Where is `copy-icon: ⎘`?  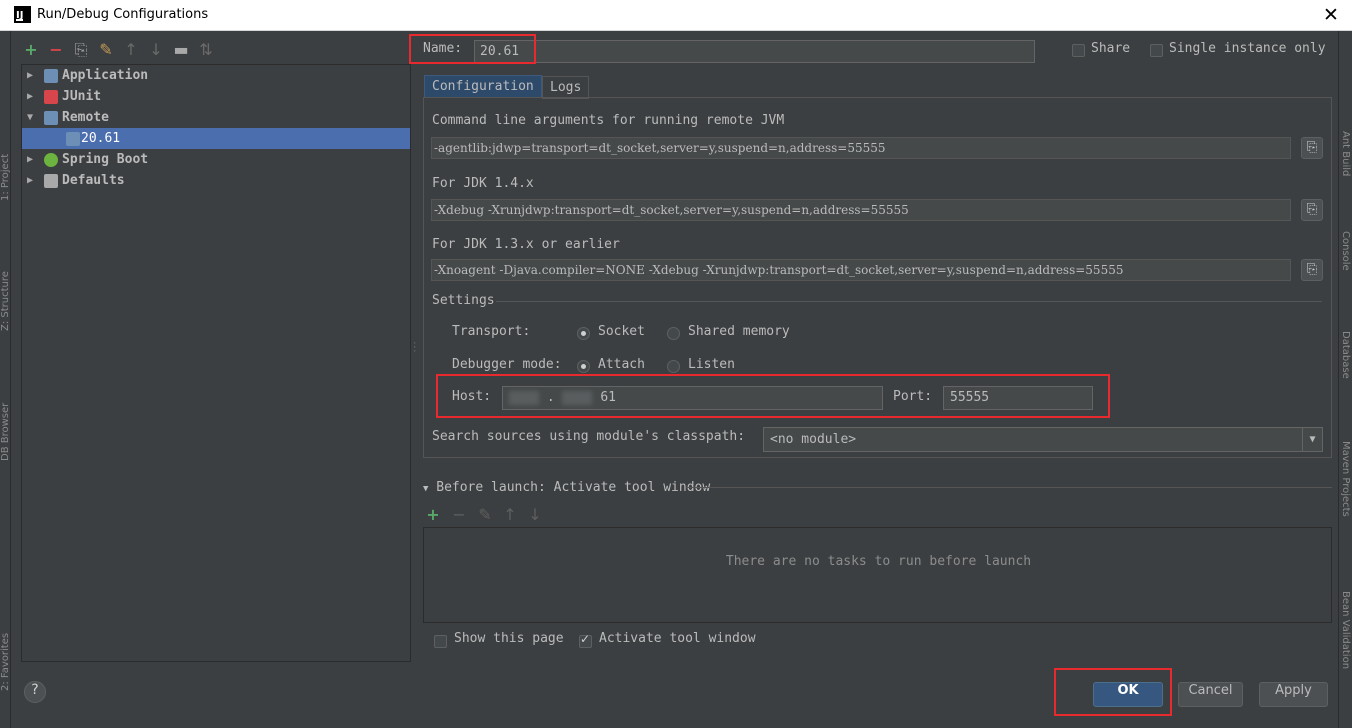
copy-icon: ⎘ is located at coordinates (81, 50).